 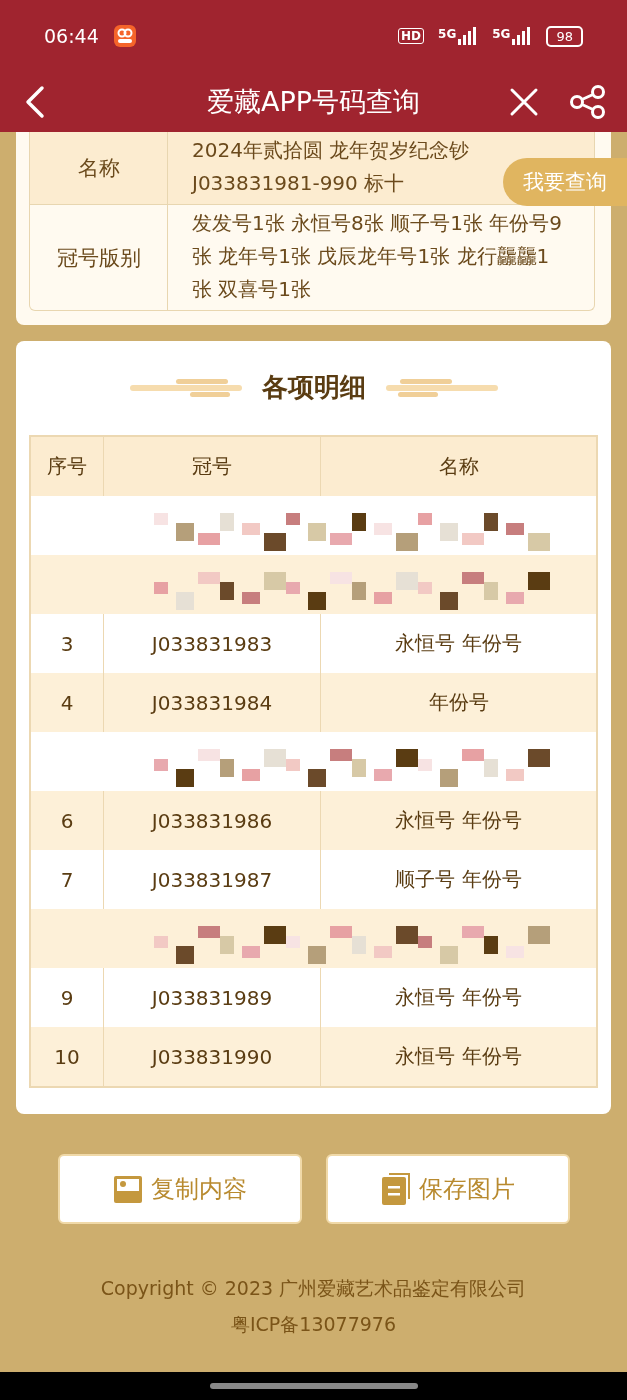 I want to click on column-header: 名称, so click(x=458, y=466).